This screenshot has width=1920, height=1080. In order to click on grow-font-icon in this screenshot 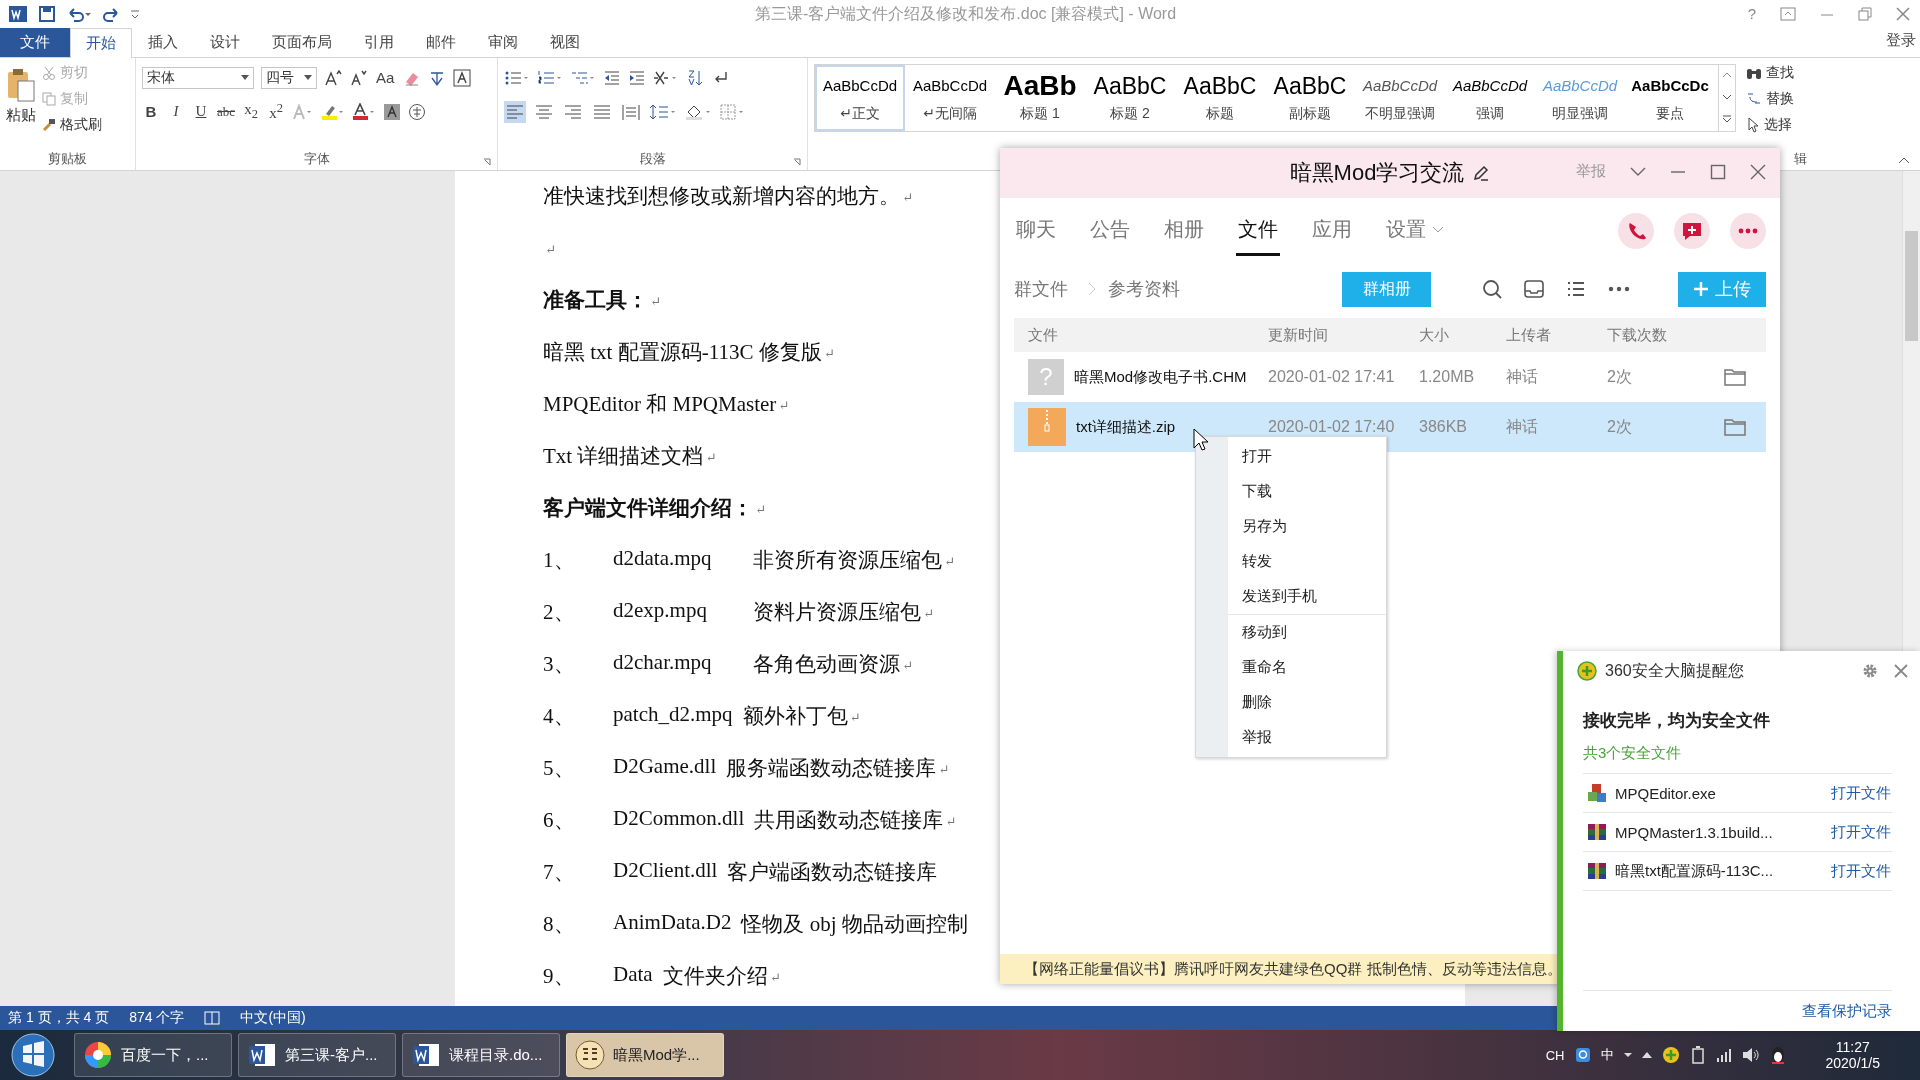, I will do `click(333, 77)`.